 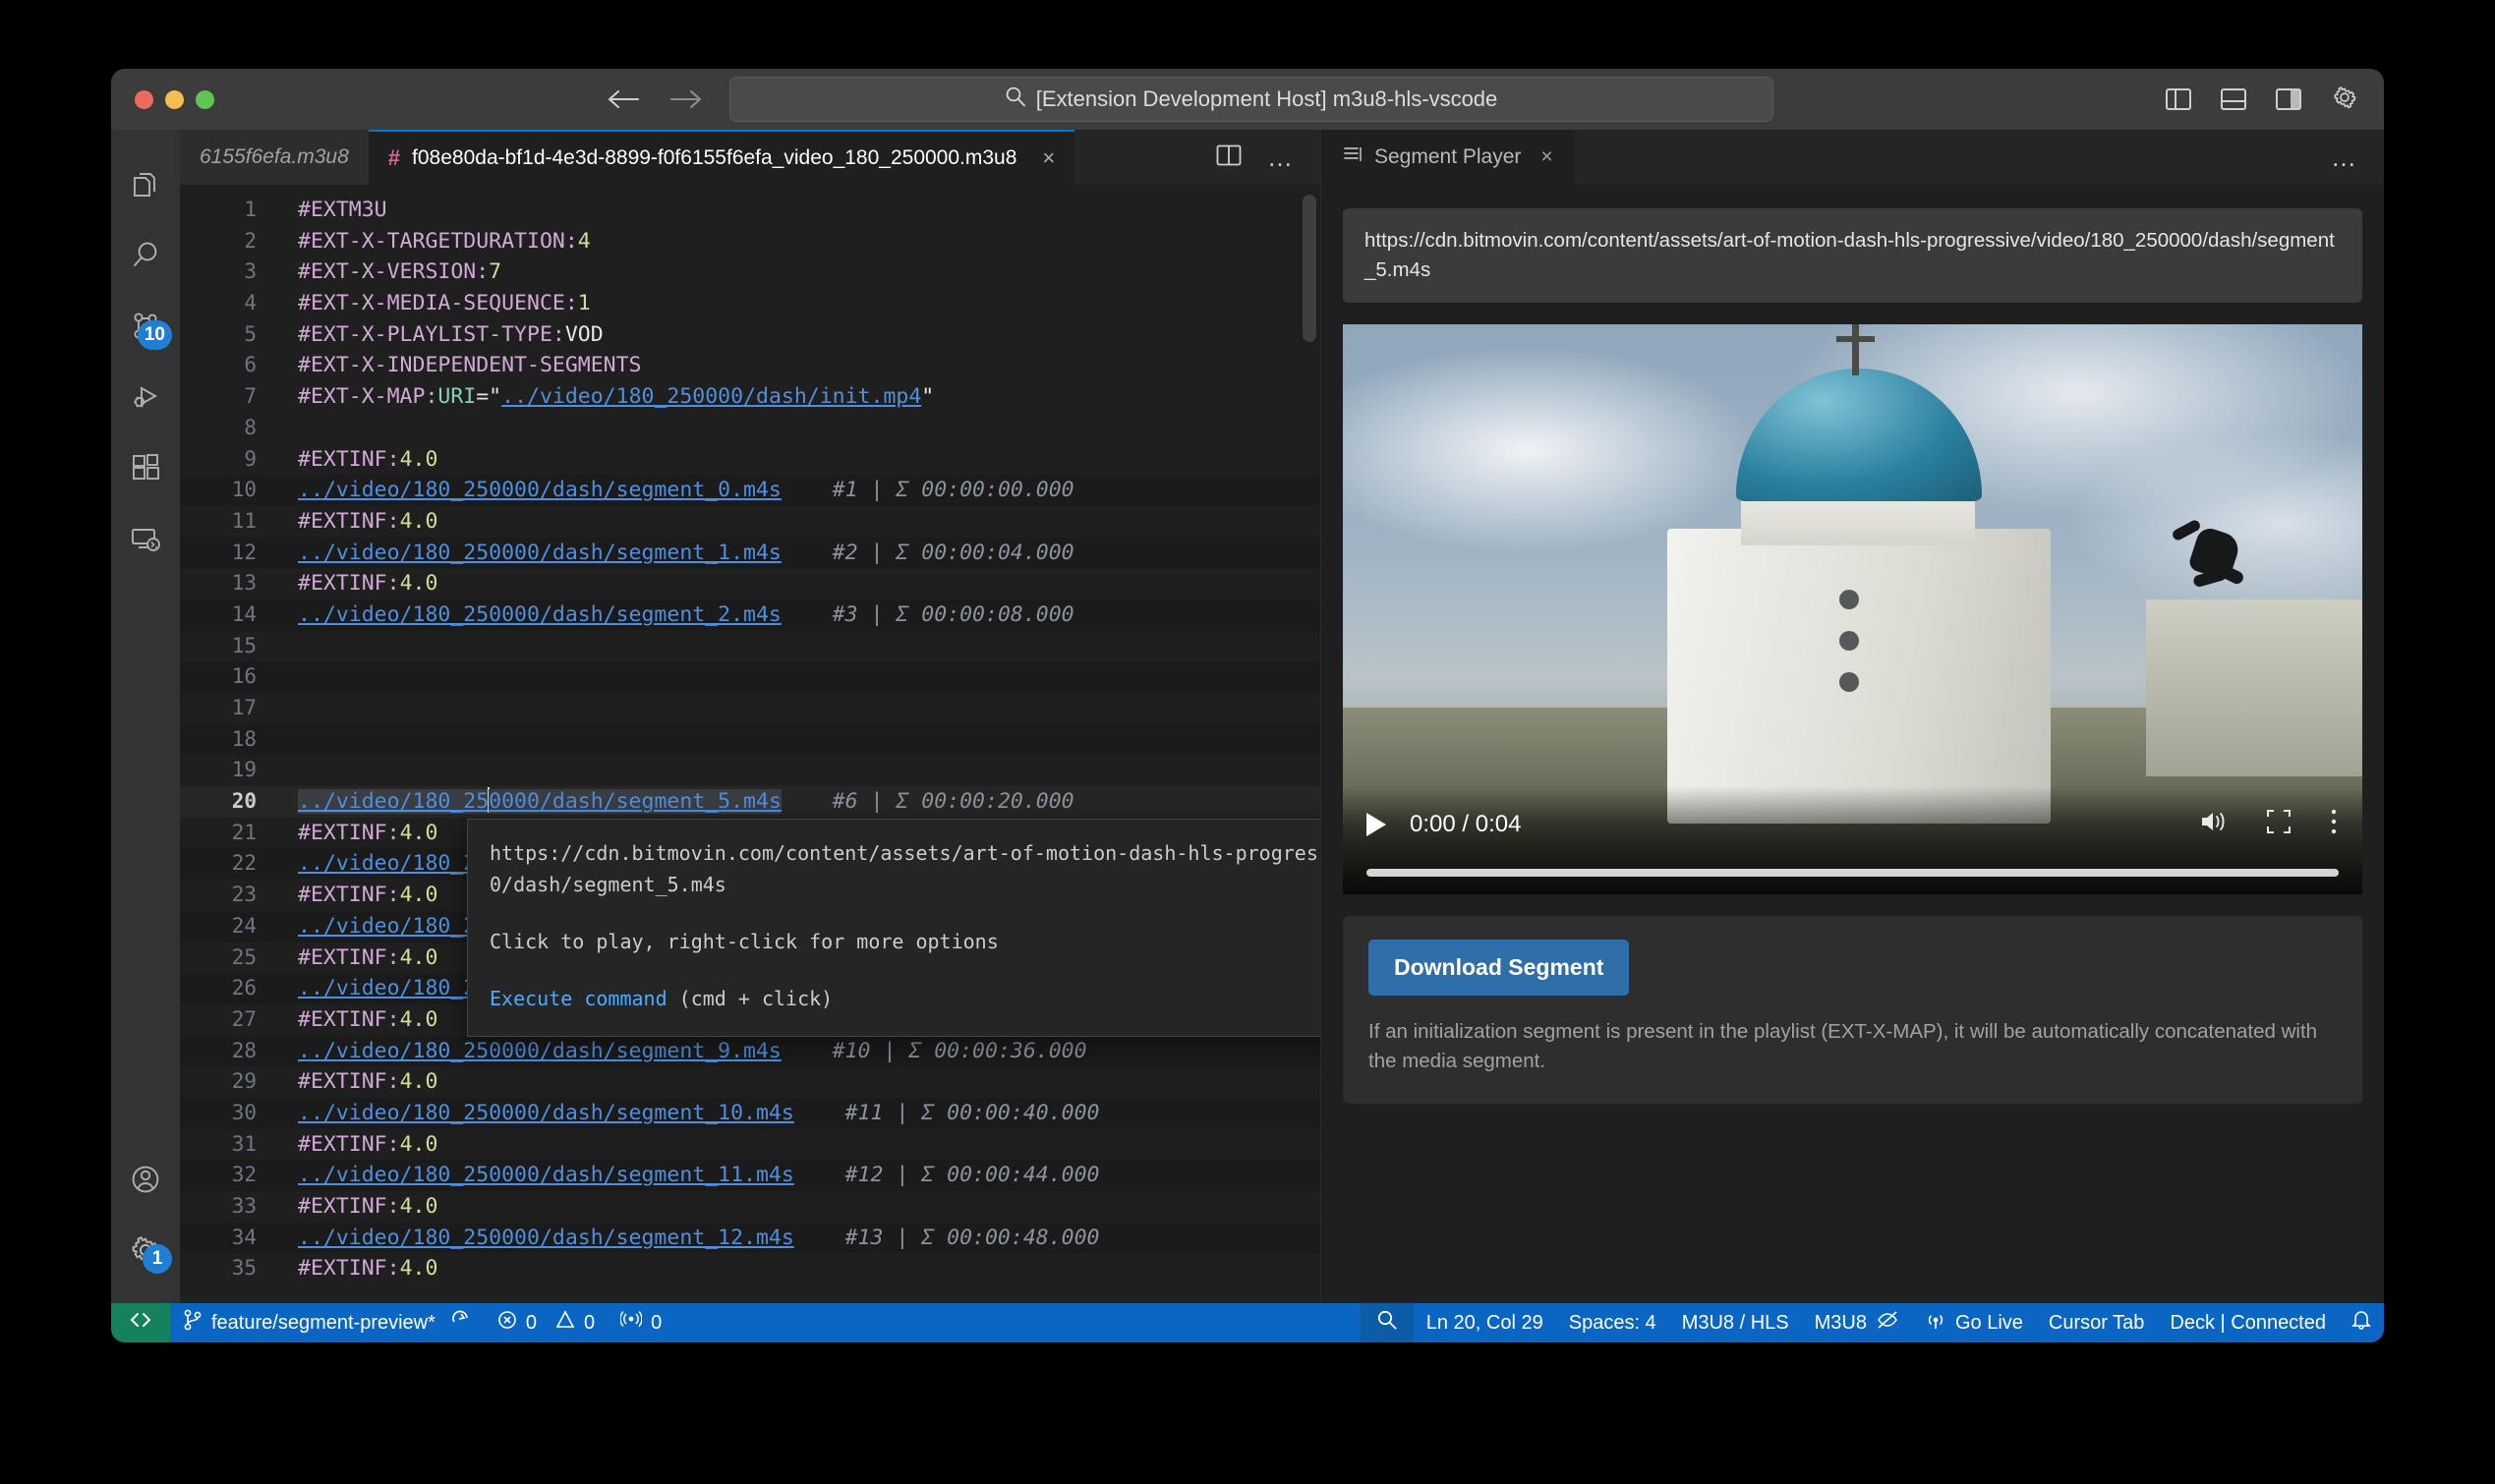 What do you see at coordinates (750, 1082) in the screenshot?
I see `code-line: 29 #EXTINF:4.0` at bounding box center [750, 1082].